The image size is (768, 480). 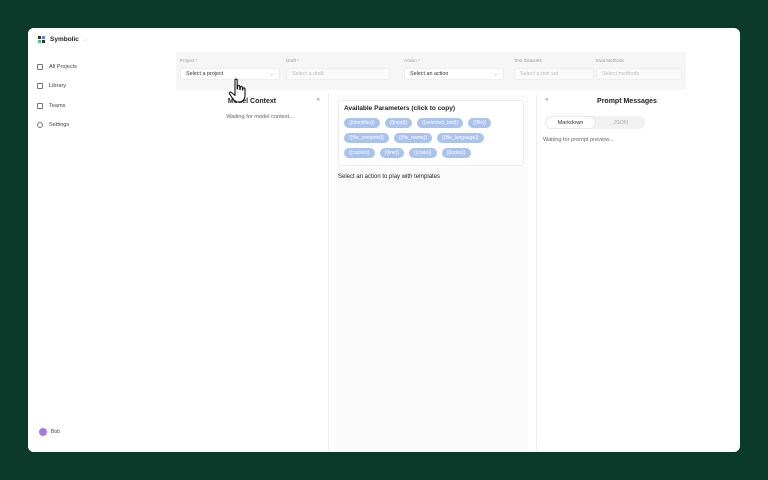 What do you see at coordinates (59, 125) in the screenshot?
I see `sidebar-item-label: Settings` at bounding box center [59, 125].